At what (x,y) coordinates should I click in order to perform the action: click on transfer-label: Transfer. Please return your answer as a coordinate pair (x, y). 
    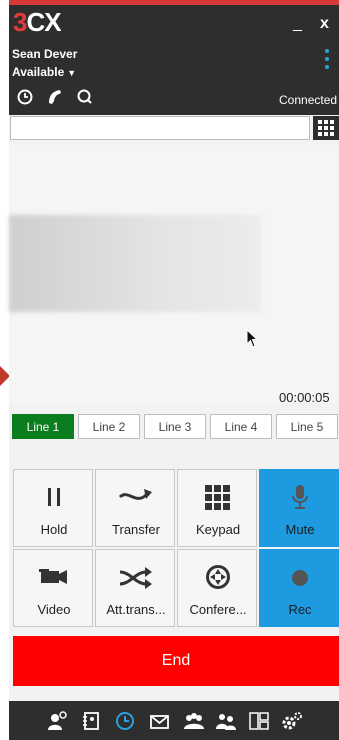
    Looking at the image, I should click on (136, 529).